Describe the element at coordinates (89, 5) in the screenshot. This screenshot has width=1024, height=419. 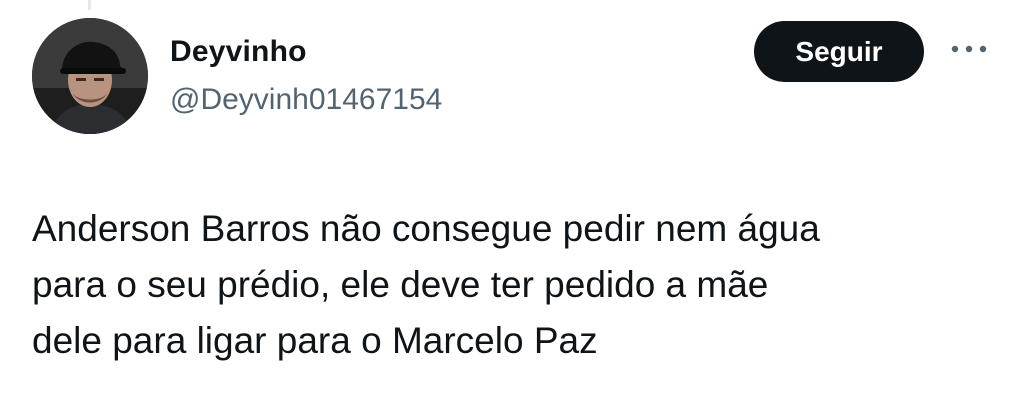
I see `thread-connector-line` at that location.